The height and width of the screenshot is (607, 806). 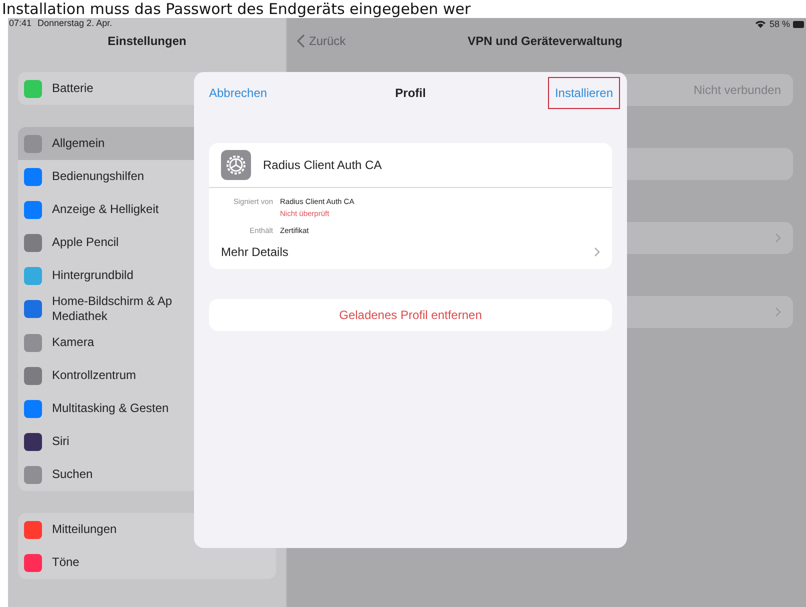 I want to click on more-details-row: Mehr Details, so click(x=410, y=252).